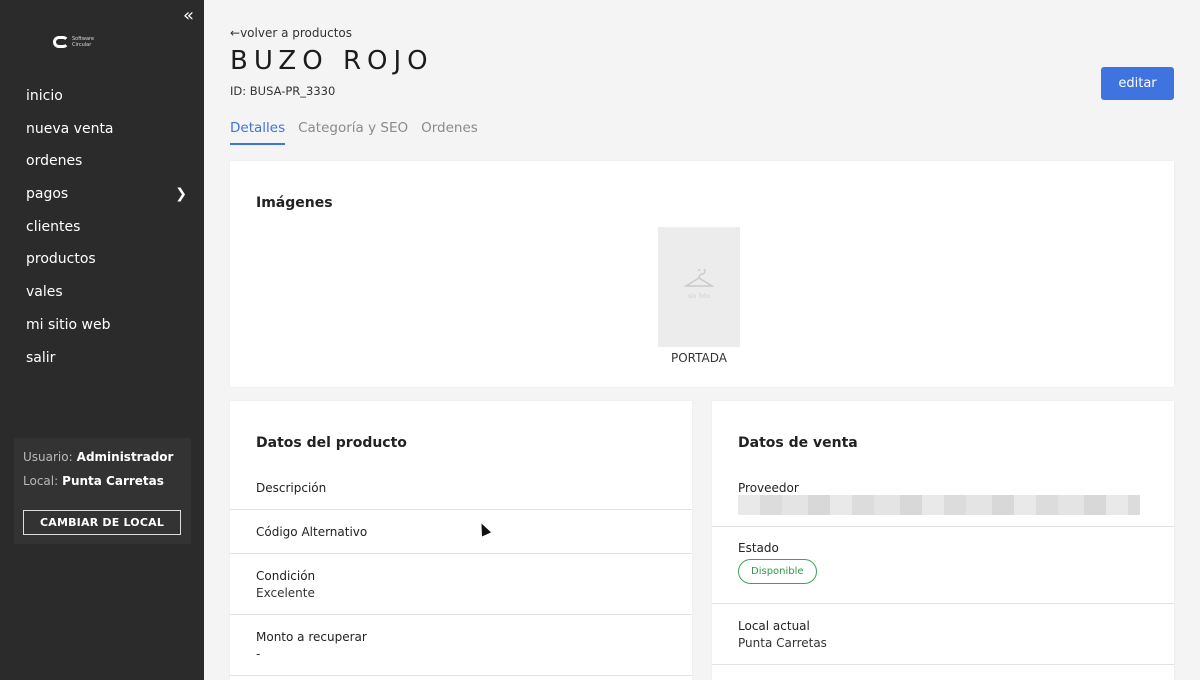 This screenshot has width=1200, height=680. What do you see at coordinates (1137, 83) in the screenshot?
I see `edit-button: editar` at bounding box center [1137, 83].